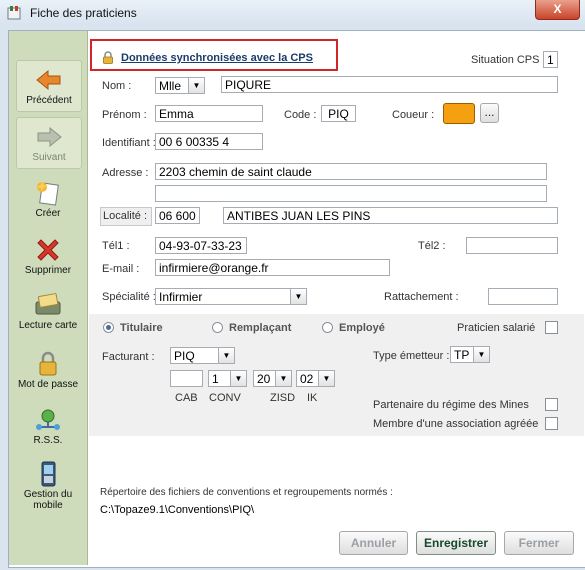  Describe the element at coordinates (315, 378) in the screenshot. I see `ik-select: 02 ▼` at that location.